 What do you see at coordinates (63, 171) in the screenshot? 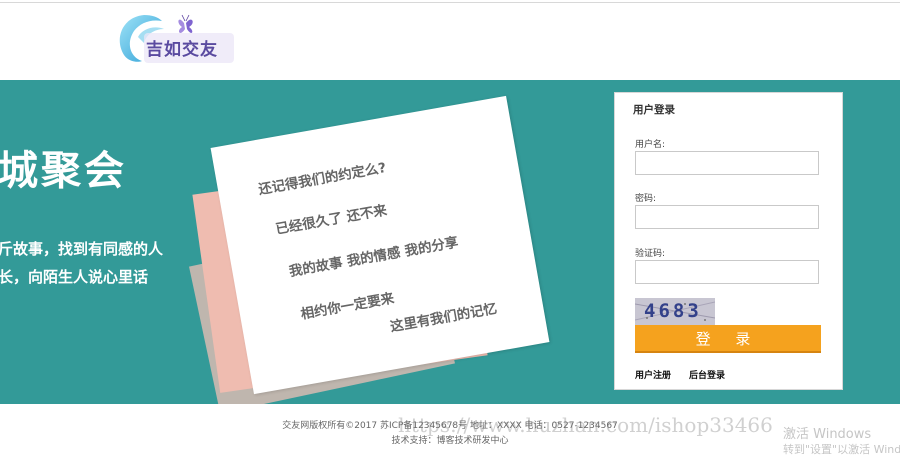
I see `banner-slogan: 城聚会` at bounding box center [63, 171].